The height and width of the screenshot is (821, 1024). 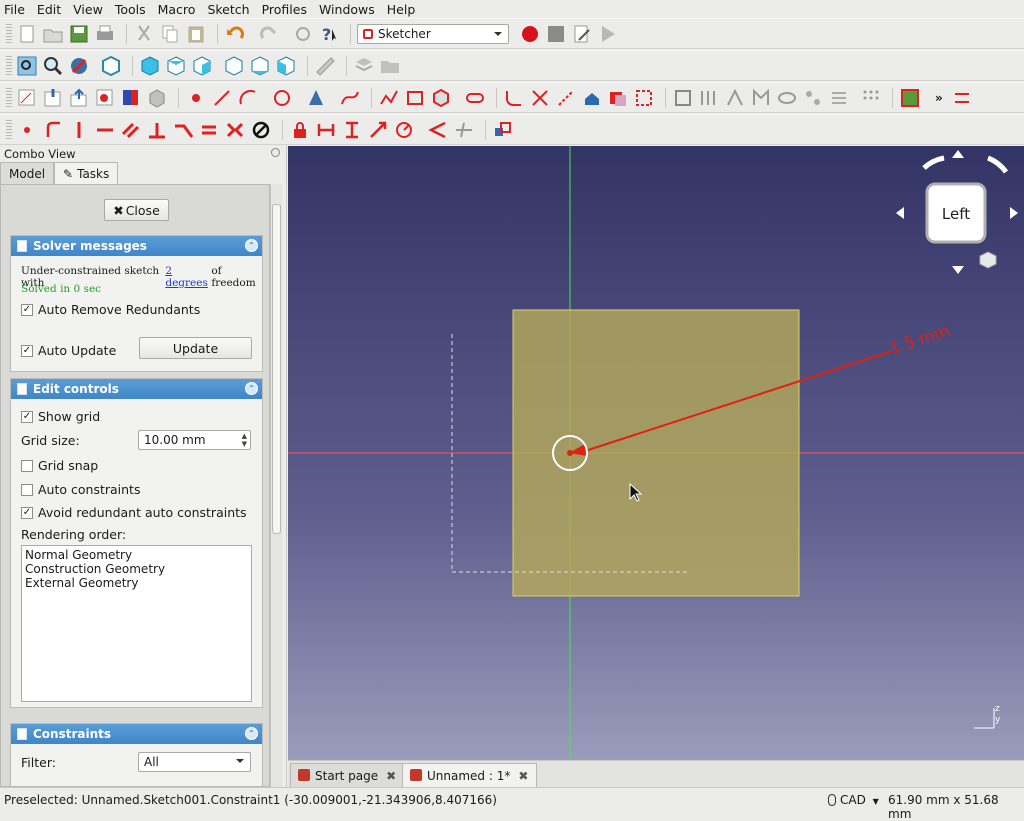 What do you see at coordinates (49, 9) in the screenshot?
I see `menu-edit: Edit` at bounding box center [49, 9].